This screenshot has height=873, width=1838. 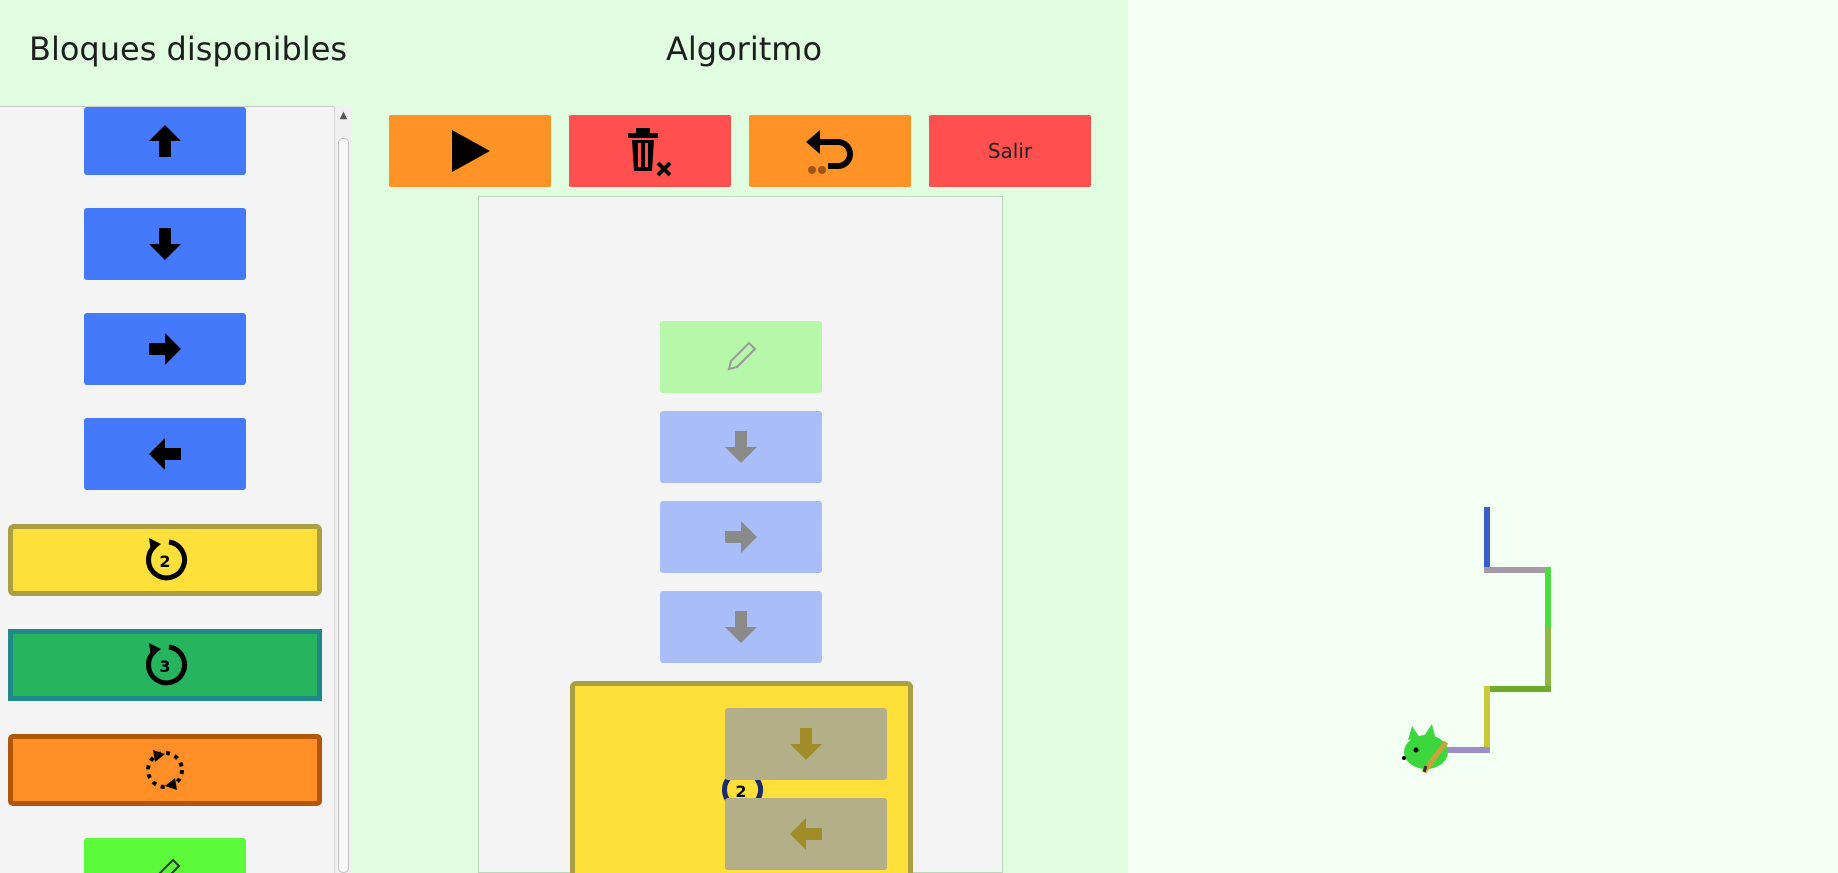 I want to click on palette-block-repeat-3: 3, so click(x=165, y=665).